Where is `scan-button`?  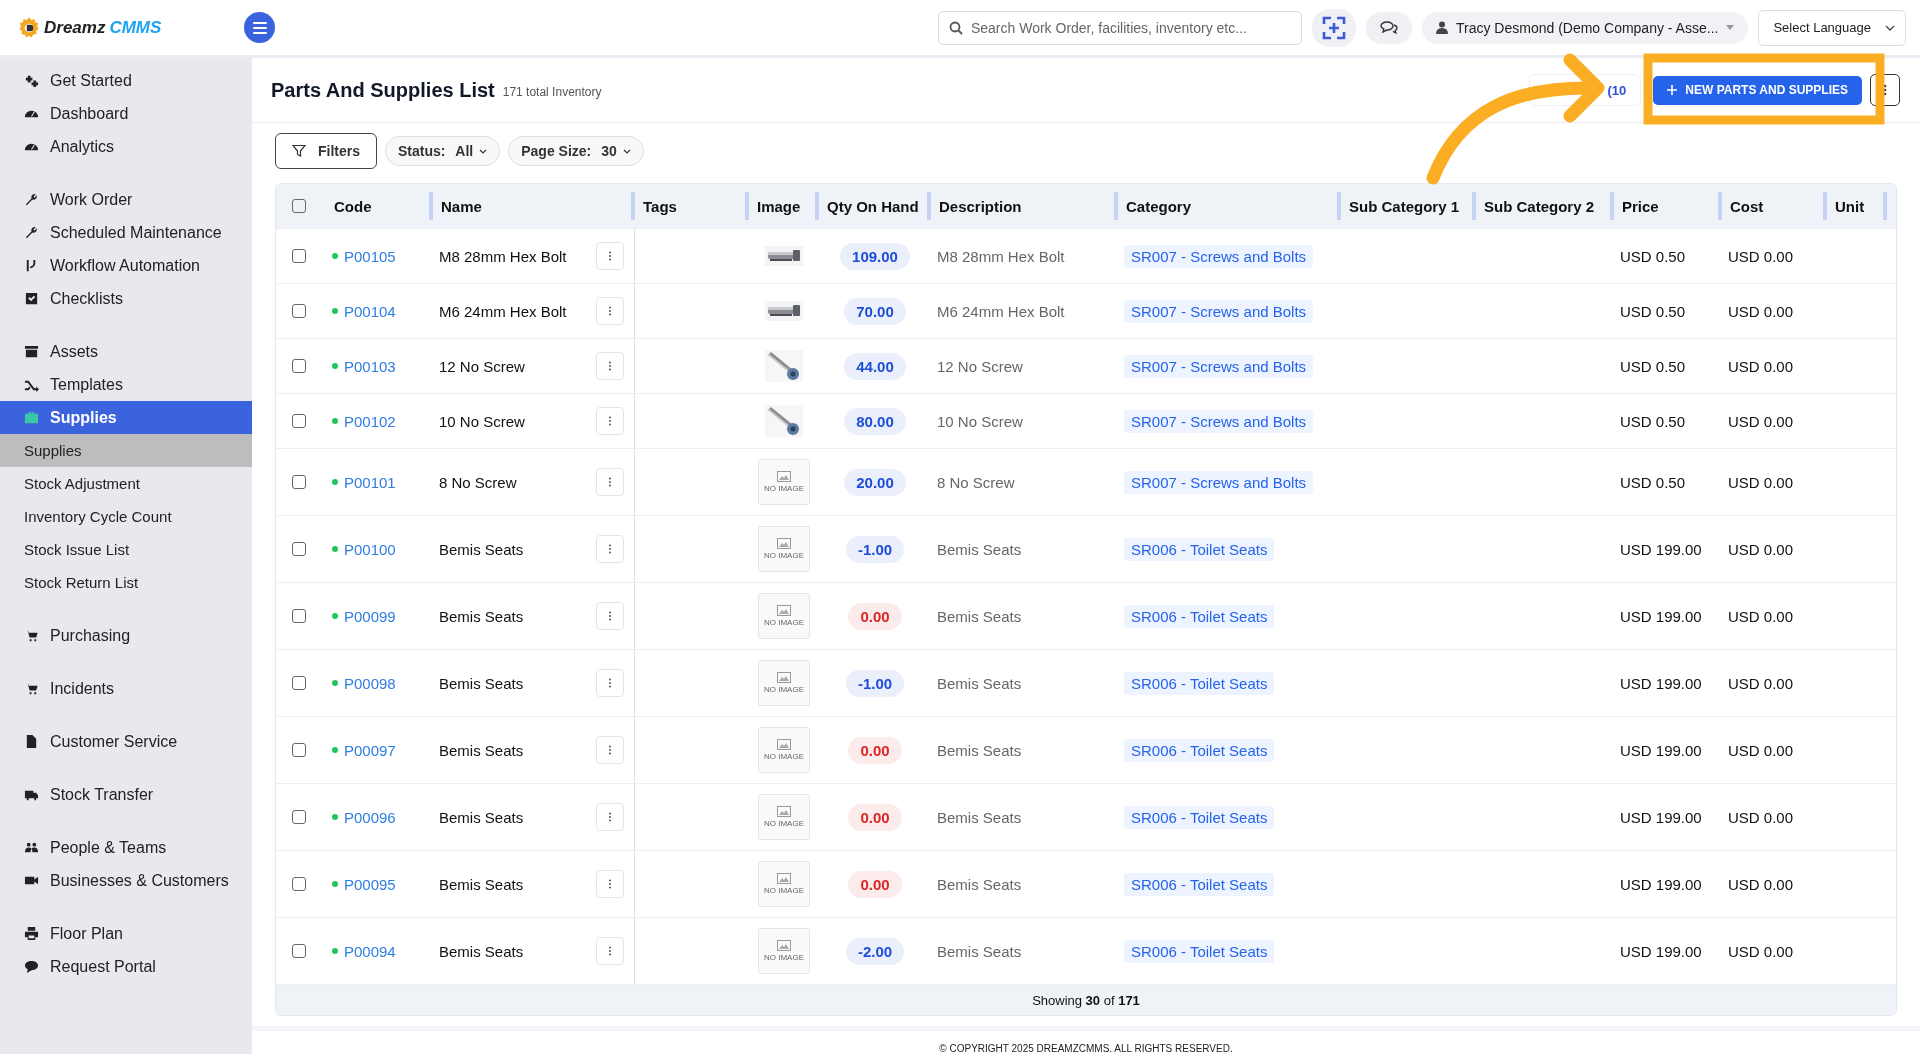 scan-button is located at coordinates (1333, 27).